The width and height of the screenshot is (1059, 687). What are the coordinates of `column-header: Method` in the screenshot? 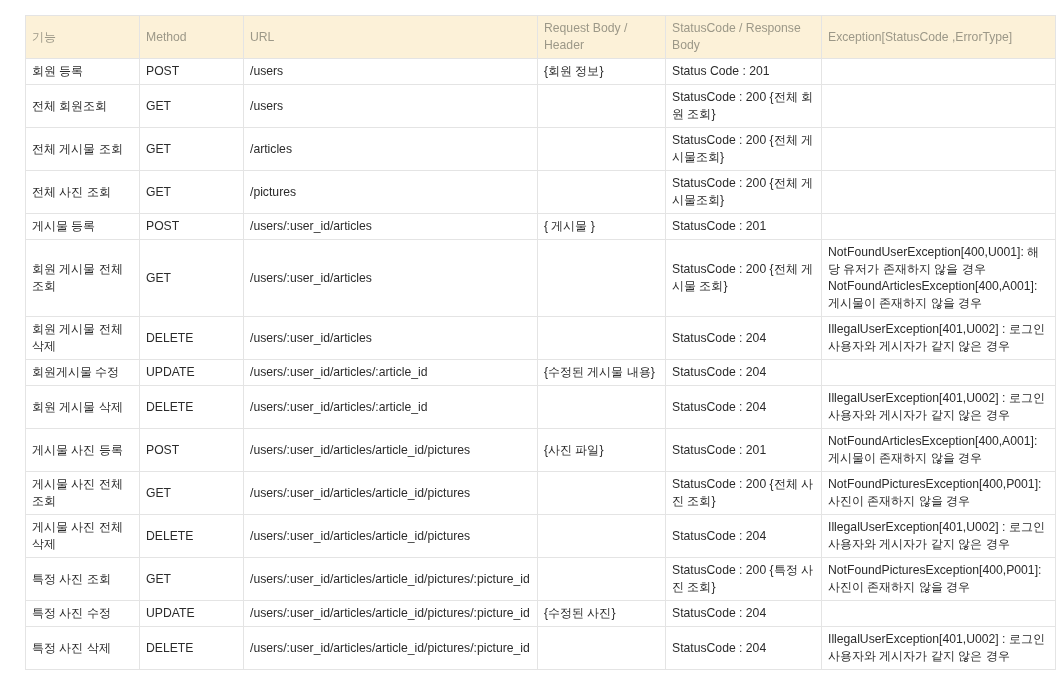 It's located at (191, 37).